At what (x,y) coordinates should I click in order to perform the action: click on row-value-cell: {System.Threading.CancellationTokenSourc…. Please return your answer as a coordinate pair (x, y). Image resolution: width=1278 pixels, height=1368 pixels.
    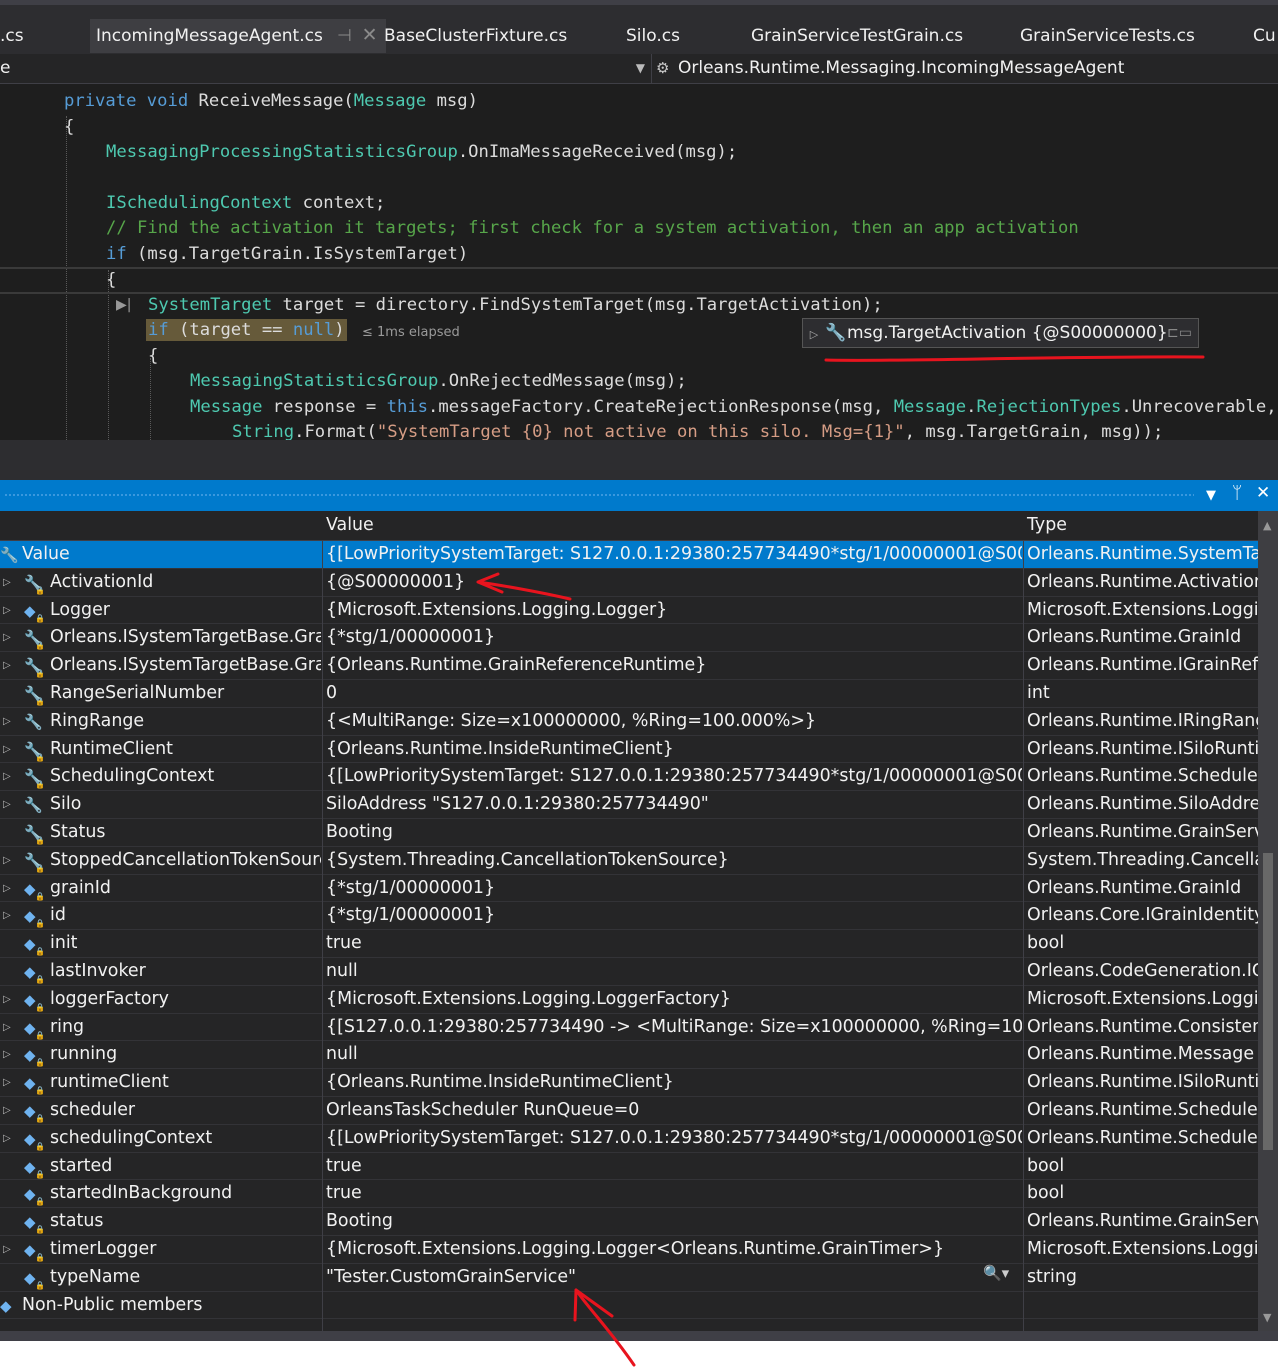
    Looking at the image, I should click on (674, 861).